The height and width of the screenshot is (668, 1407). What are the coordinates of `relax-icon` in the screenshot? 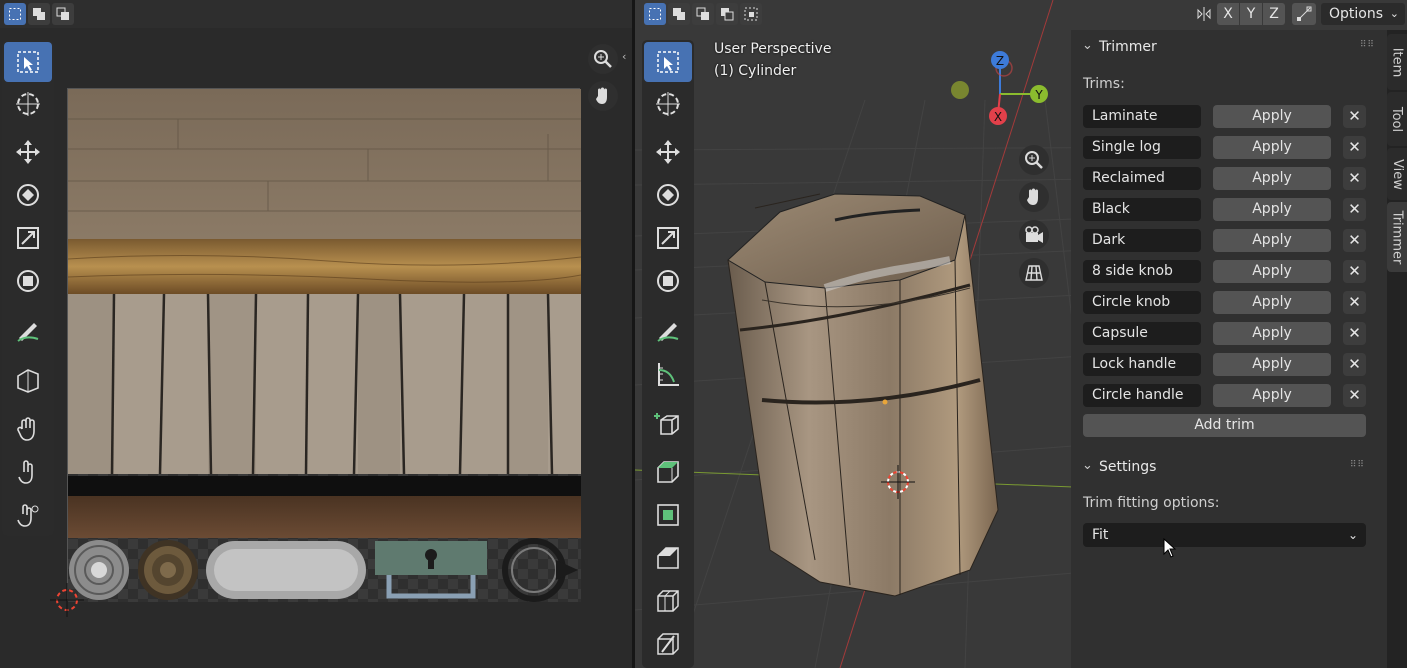 It's located at (28, 472).